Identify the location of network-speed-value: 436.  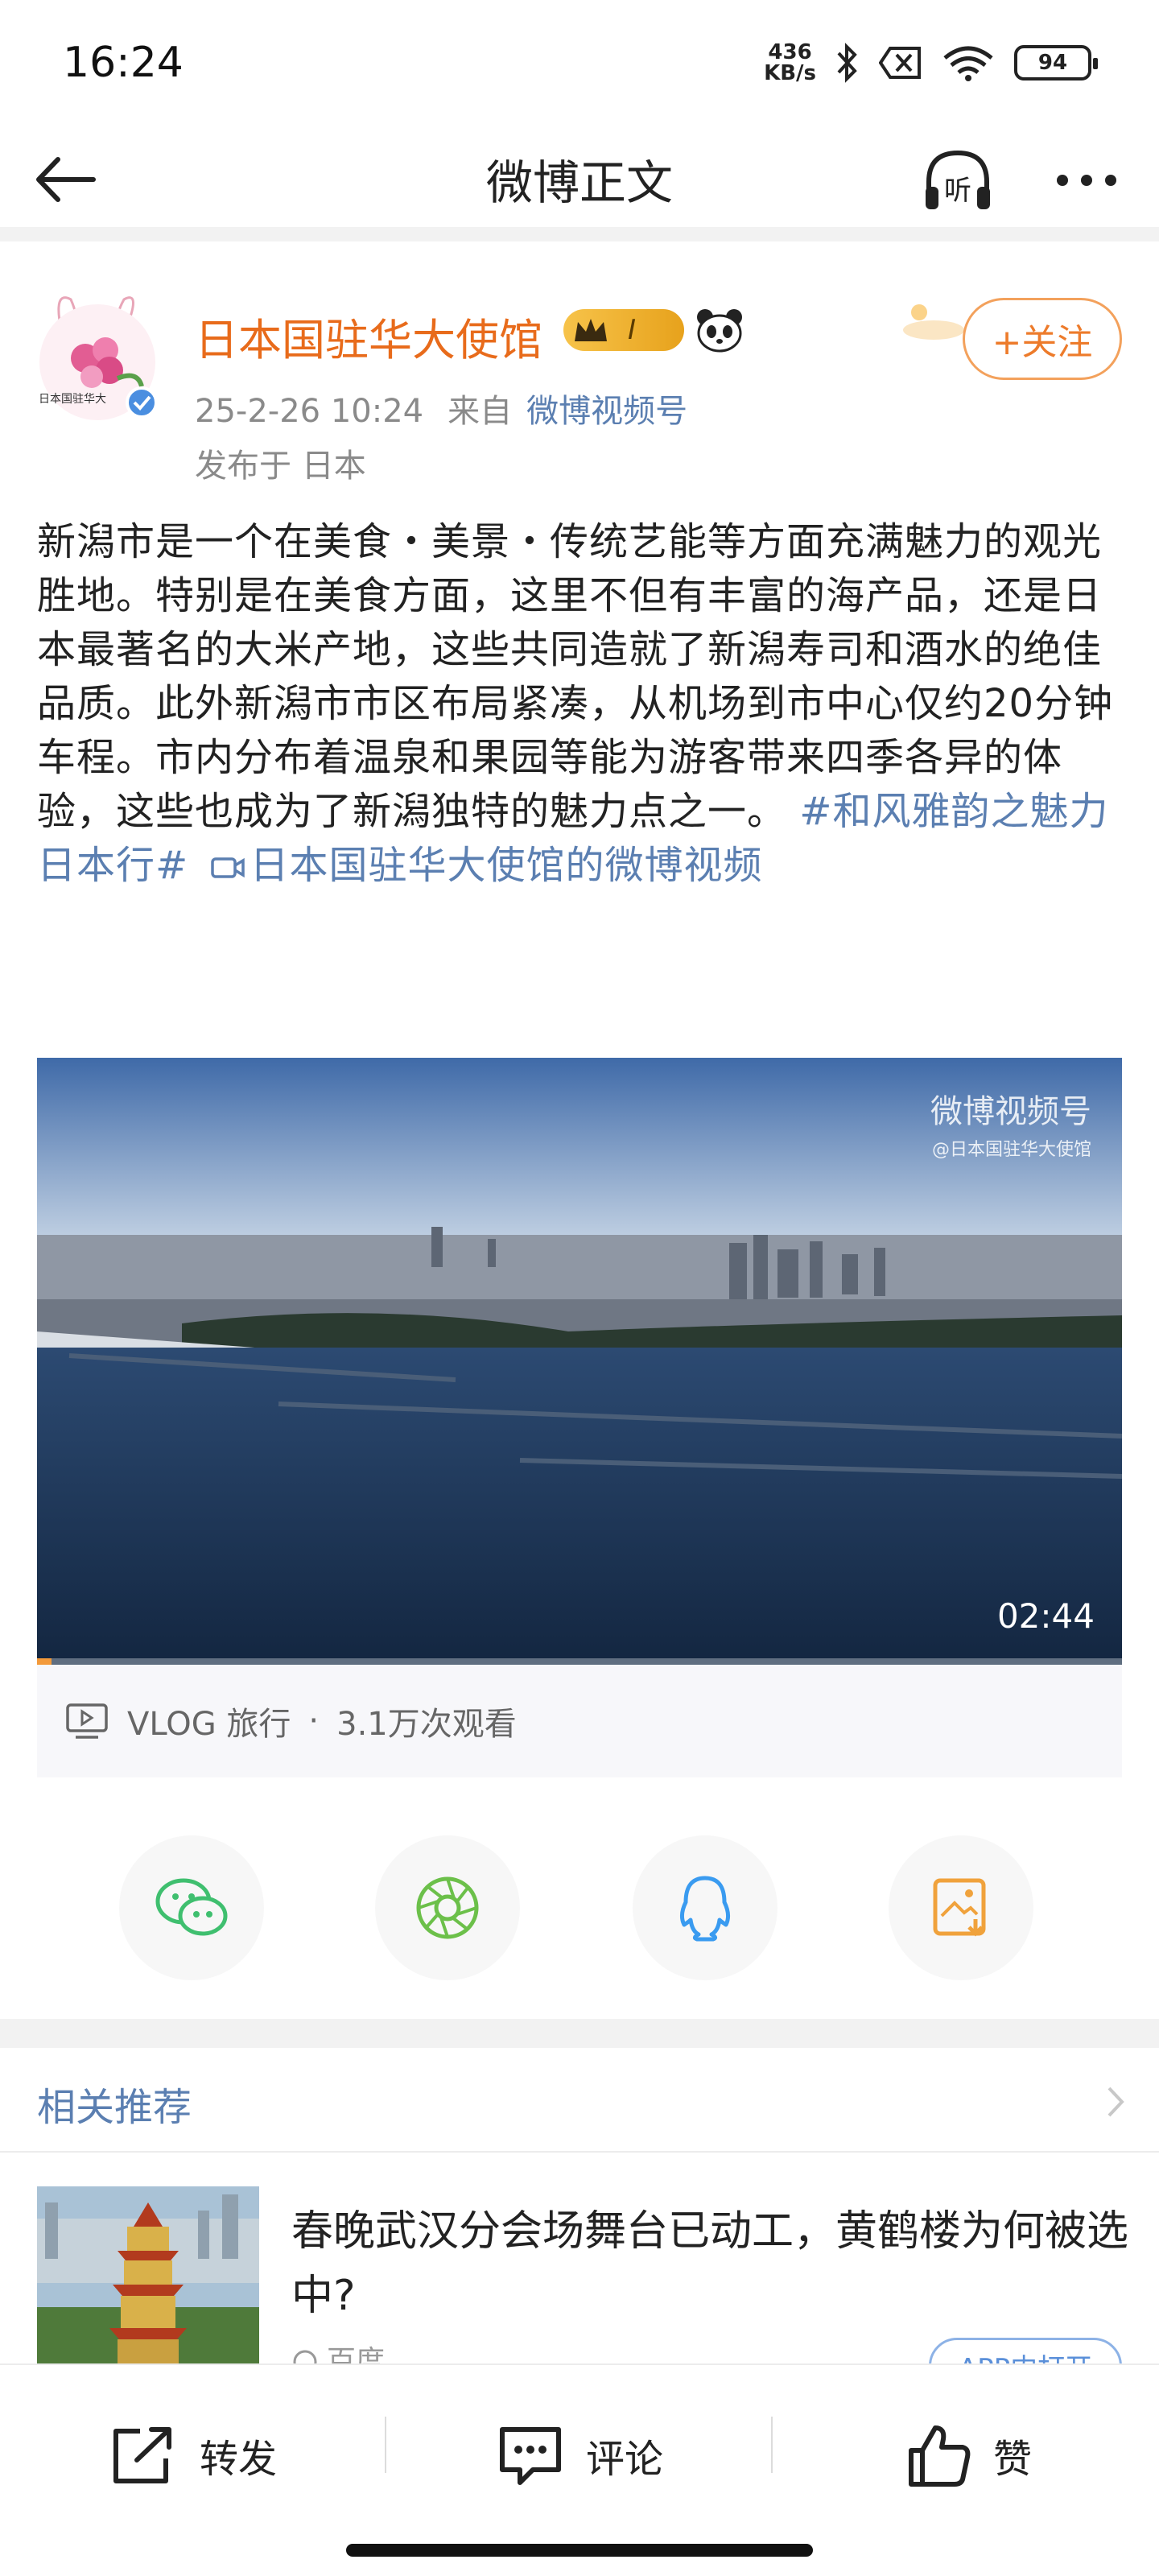
(790, 52).